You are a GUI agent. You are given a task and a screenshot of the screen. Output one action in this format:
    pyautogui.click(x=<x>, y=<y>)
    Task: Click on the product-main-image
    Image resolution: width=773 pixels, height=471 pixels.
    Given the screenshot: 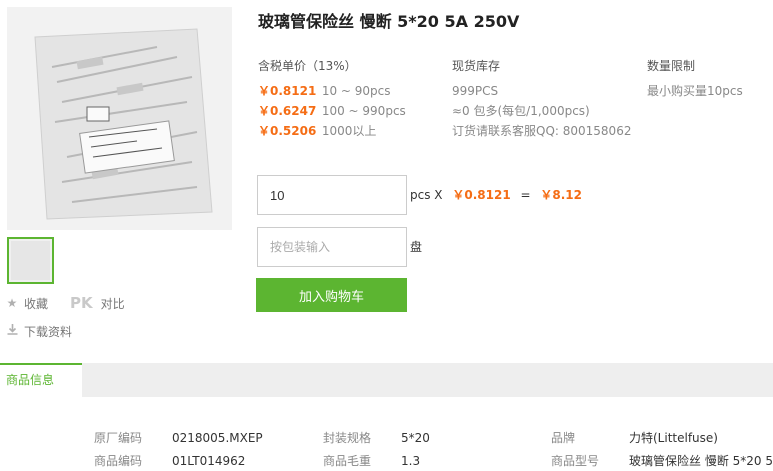 What is the action you would take?
    pyautogui.click(x=119, y=118)
    